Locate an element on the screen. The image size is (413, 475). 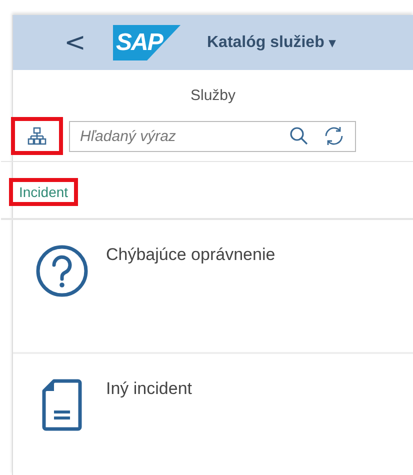
app-title-menu: Katalóg služieb ▾ is located at coordinates (271, 43).